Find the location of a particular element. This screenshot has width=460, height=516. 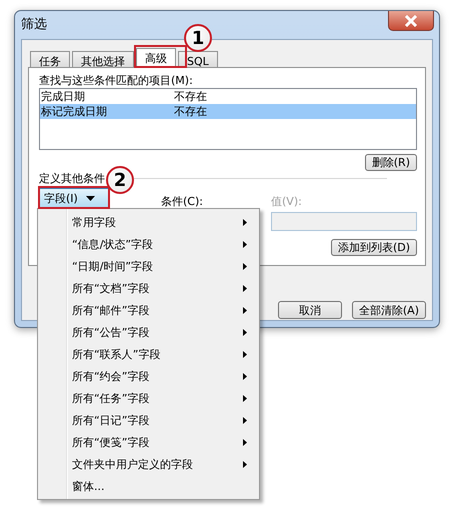

menu-item: 所有“联系人”字段 is located at coordinates (148, 354).